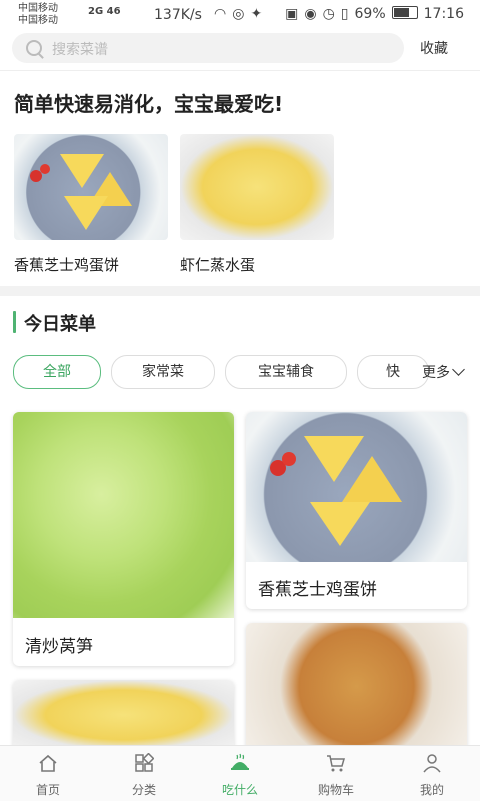  I want to click on recipe-image-banana-cheese, so click(91, 187).